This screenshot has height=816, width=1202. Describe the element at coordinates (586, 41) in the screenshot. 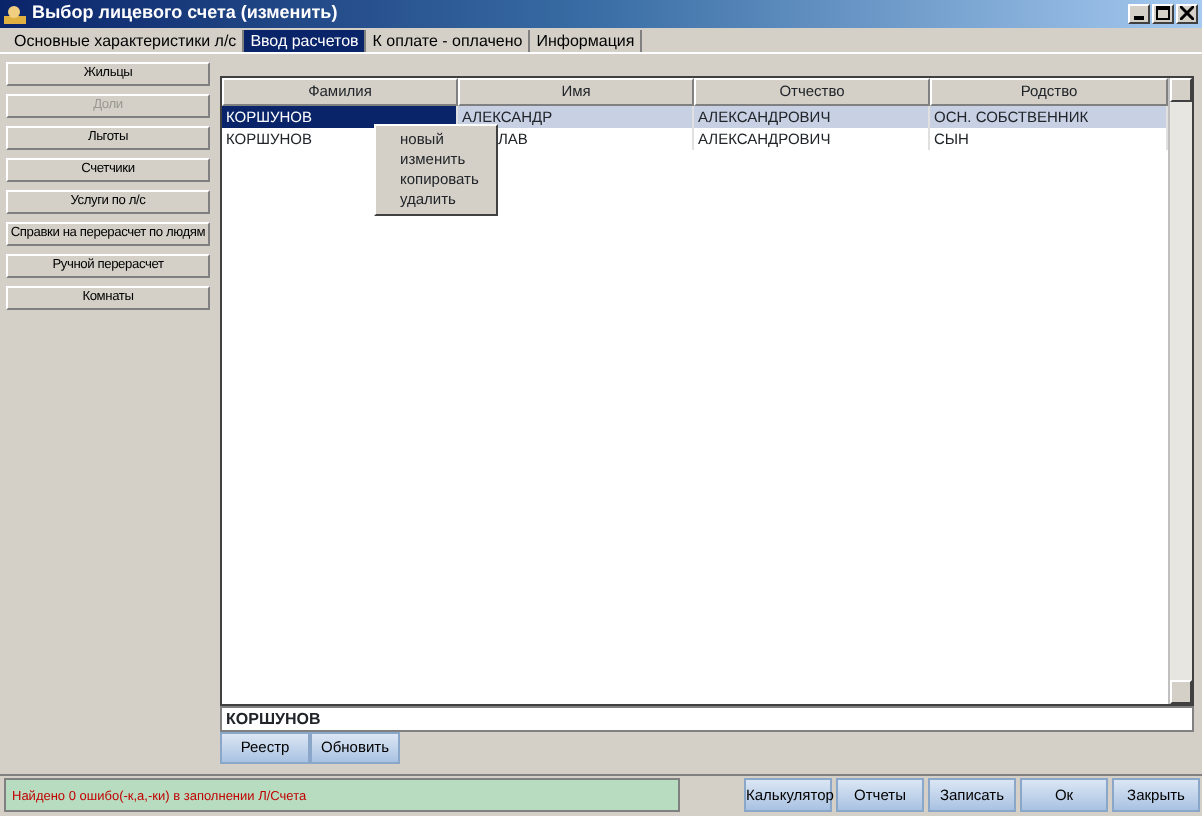

I see `tab: Информация` at that location.